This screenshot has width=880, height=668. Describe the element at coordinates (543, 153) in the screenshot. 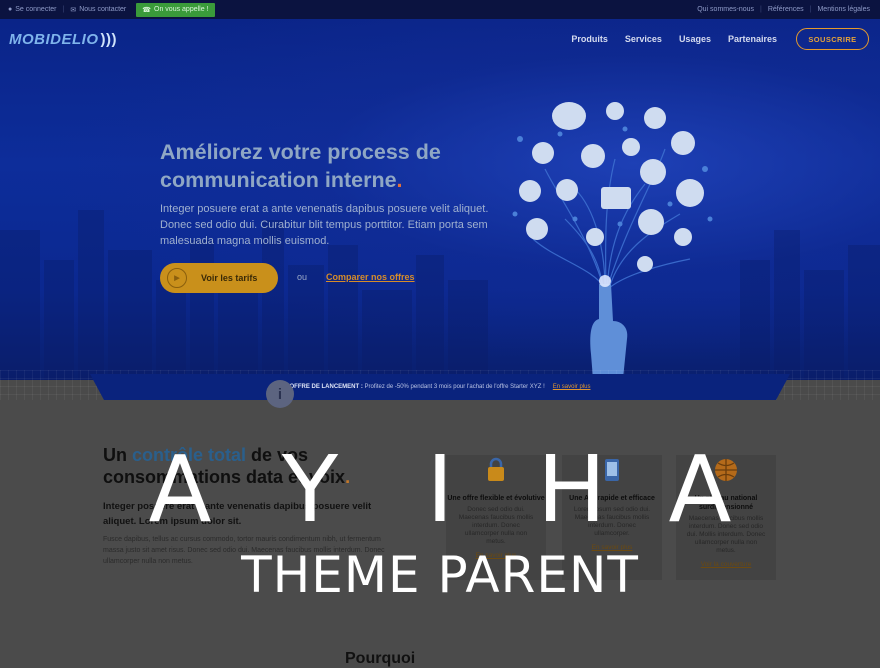

I see `mail-icon` at that location.